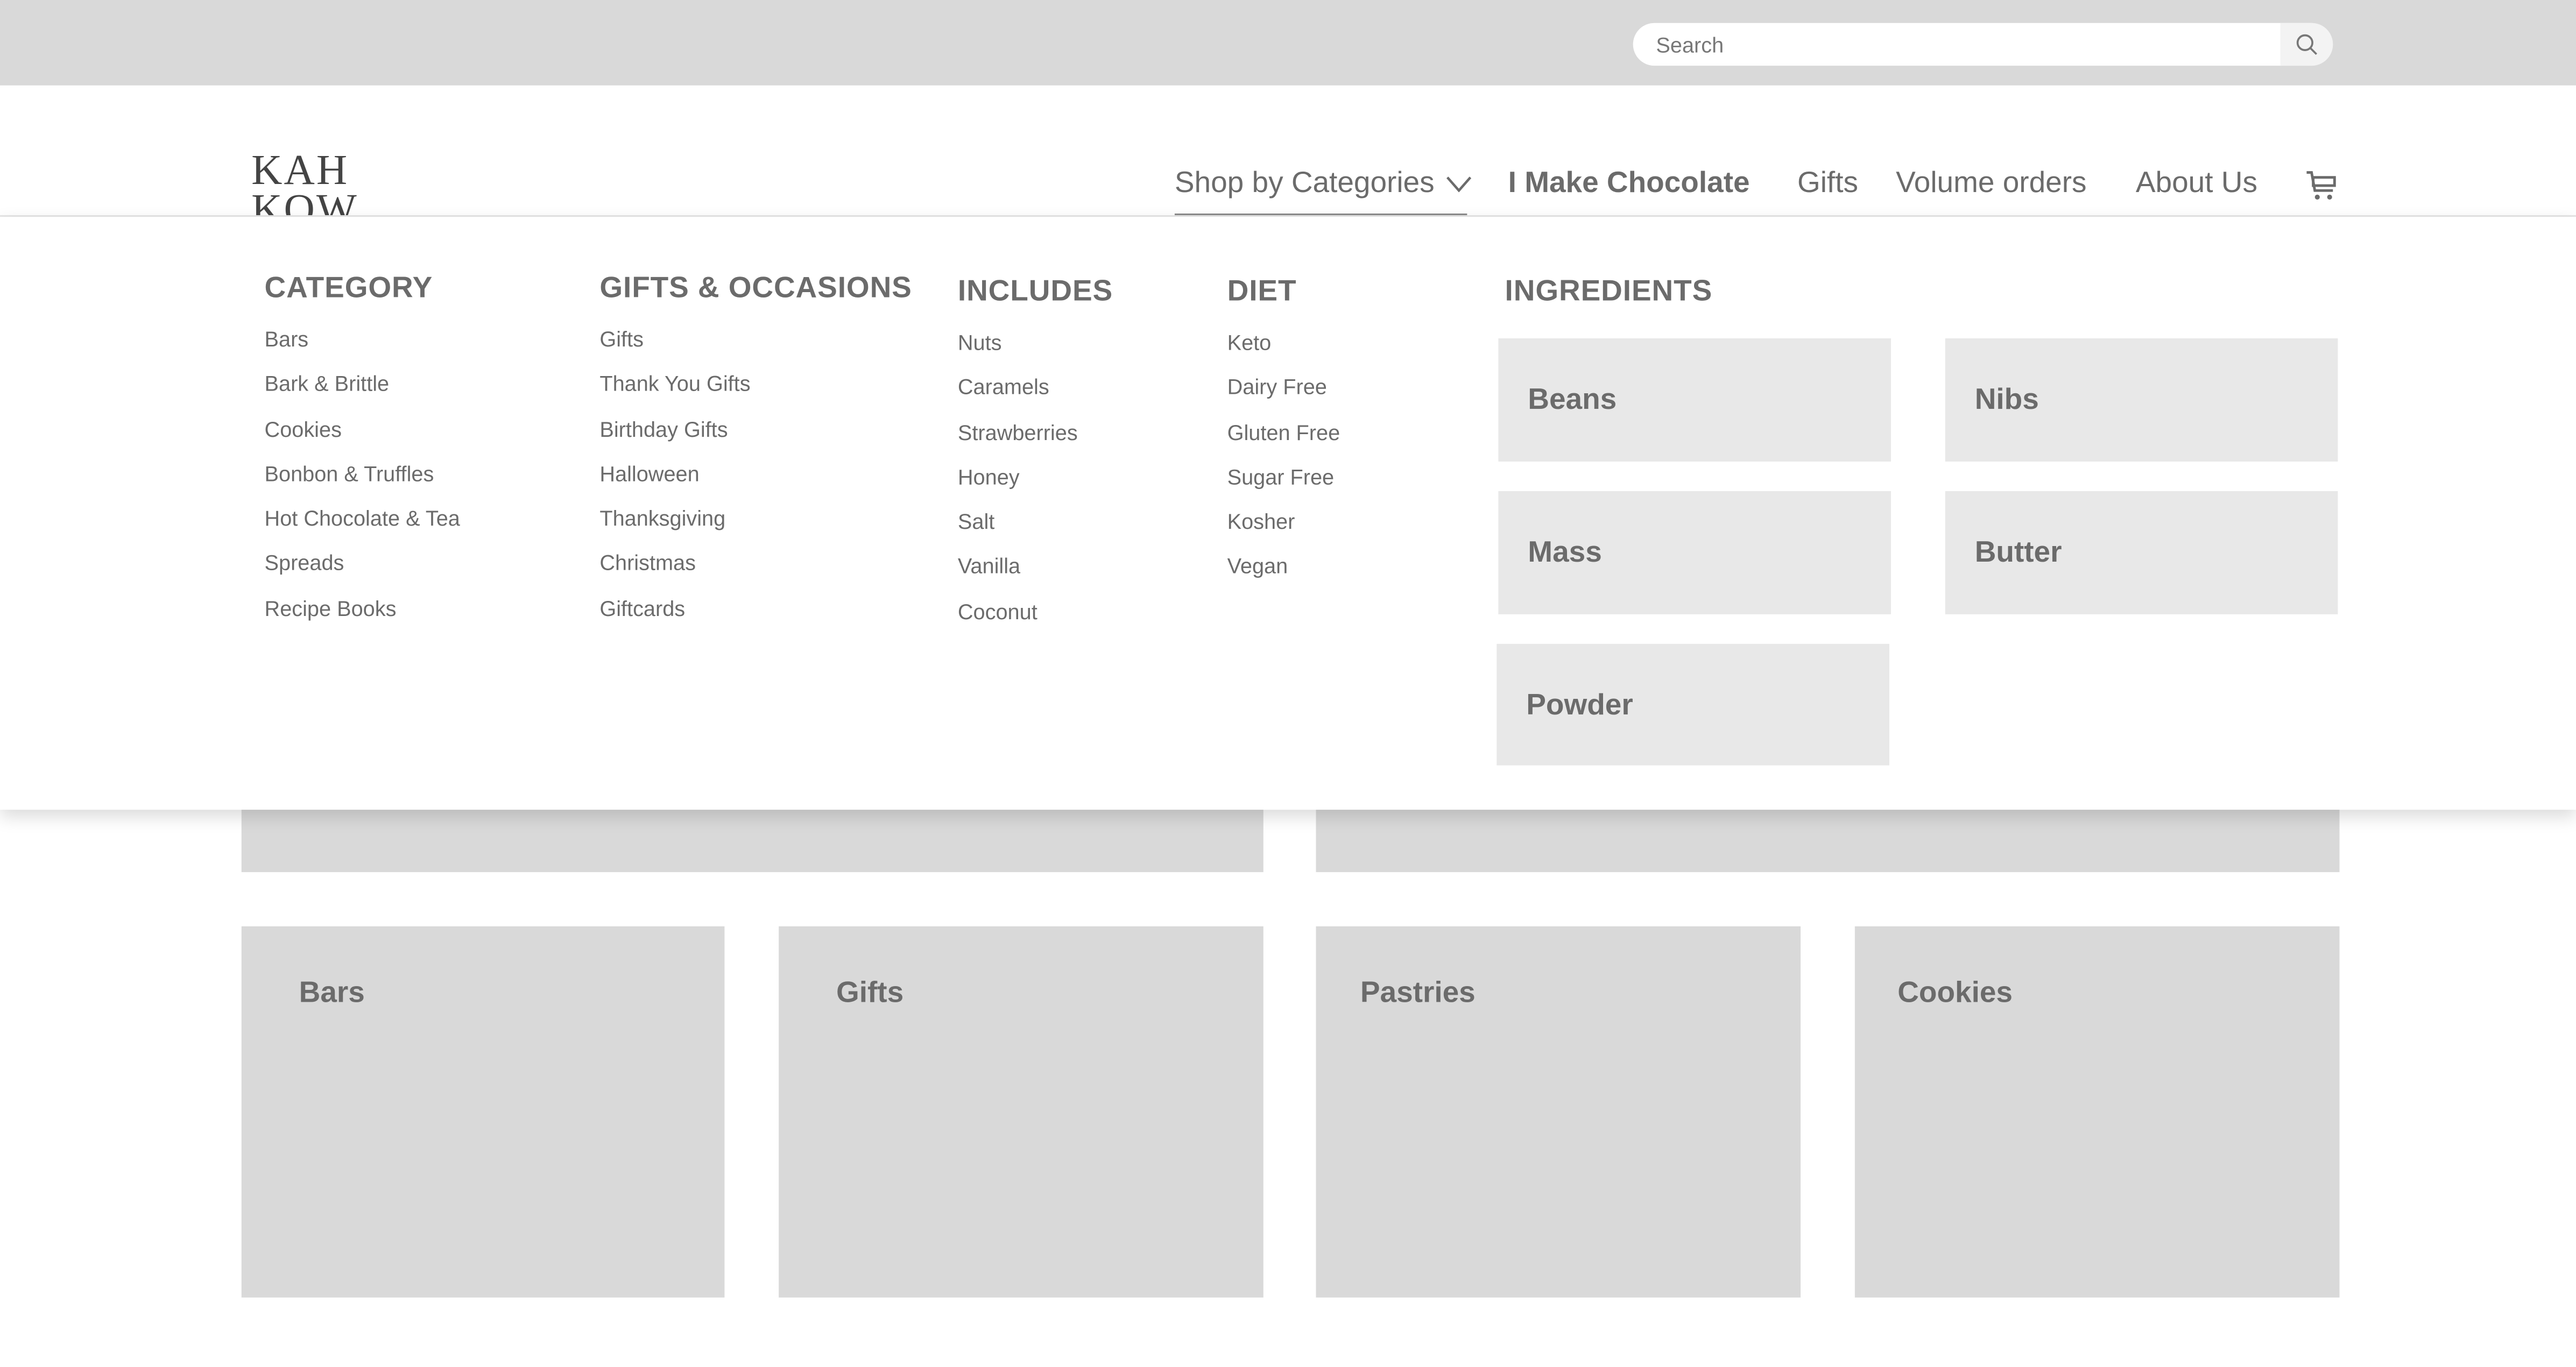 This screenshot has height=1367, width=2576. What do you see at coordinates (1418, 992) in the screenshot?
I see `tile-label: Pastries` at bounding box center [1418, 992].